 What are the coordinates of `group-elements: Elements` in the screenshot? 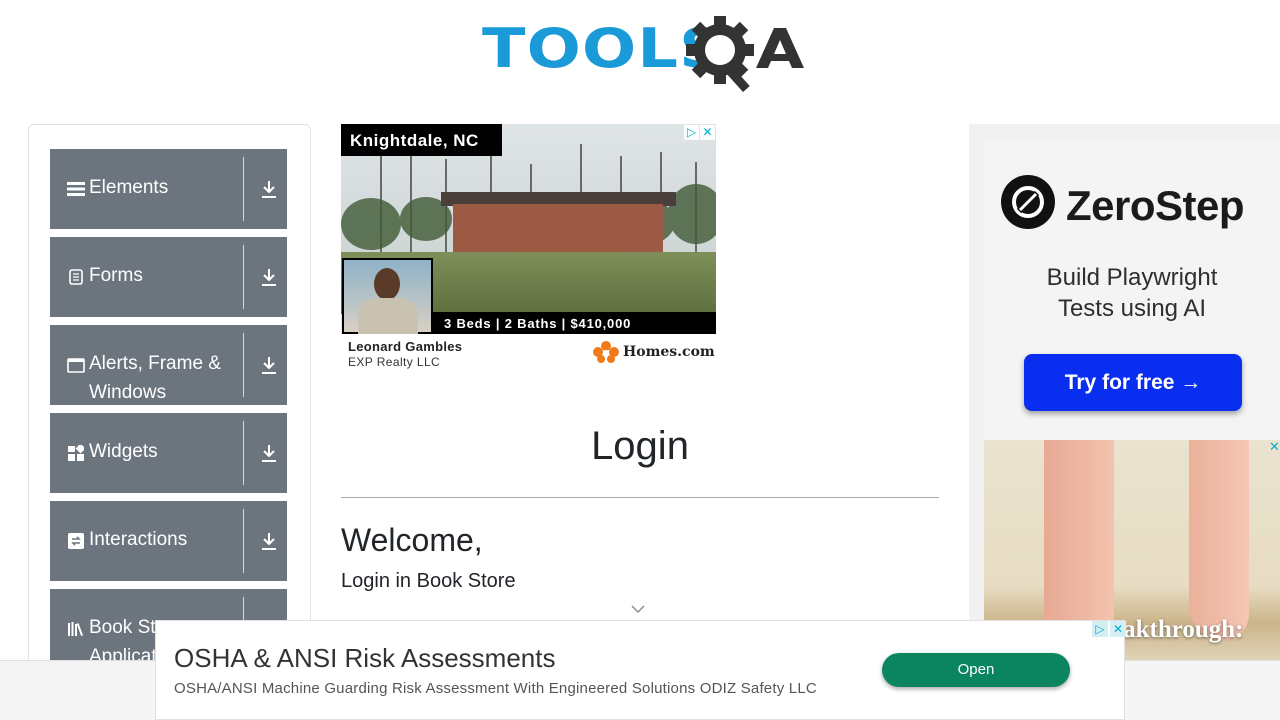 It's located at (168, 189).